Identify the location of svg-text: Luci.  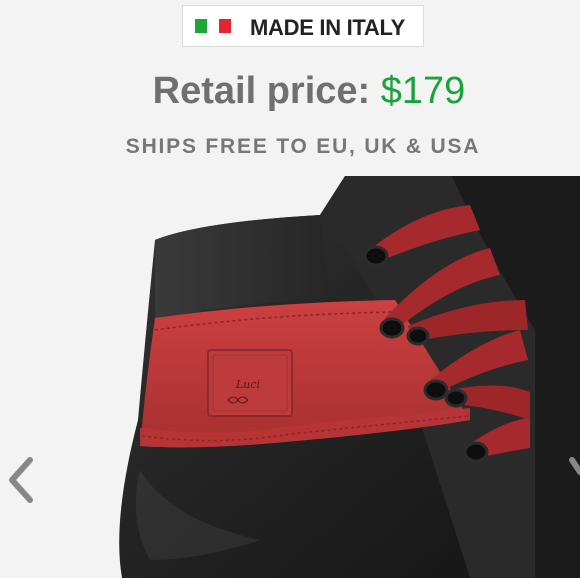
(247, 384).